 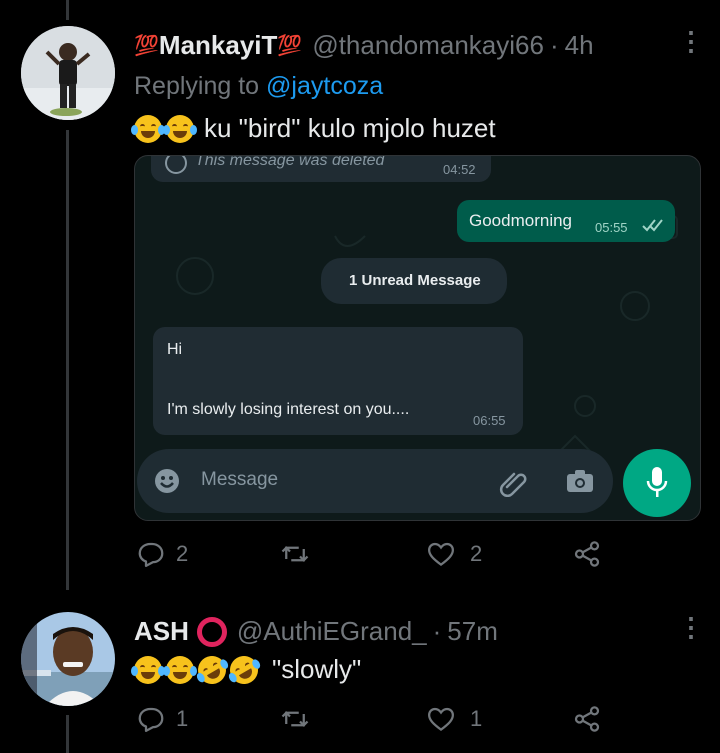 I want to click on deleted-message-bubble: This message was deleted 04:52, so click(x=321, y=168).